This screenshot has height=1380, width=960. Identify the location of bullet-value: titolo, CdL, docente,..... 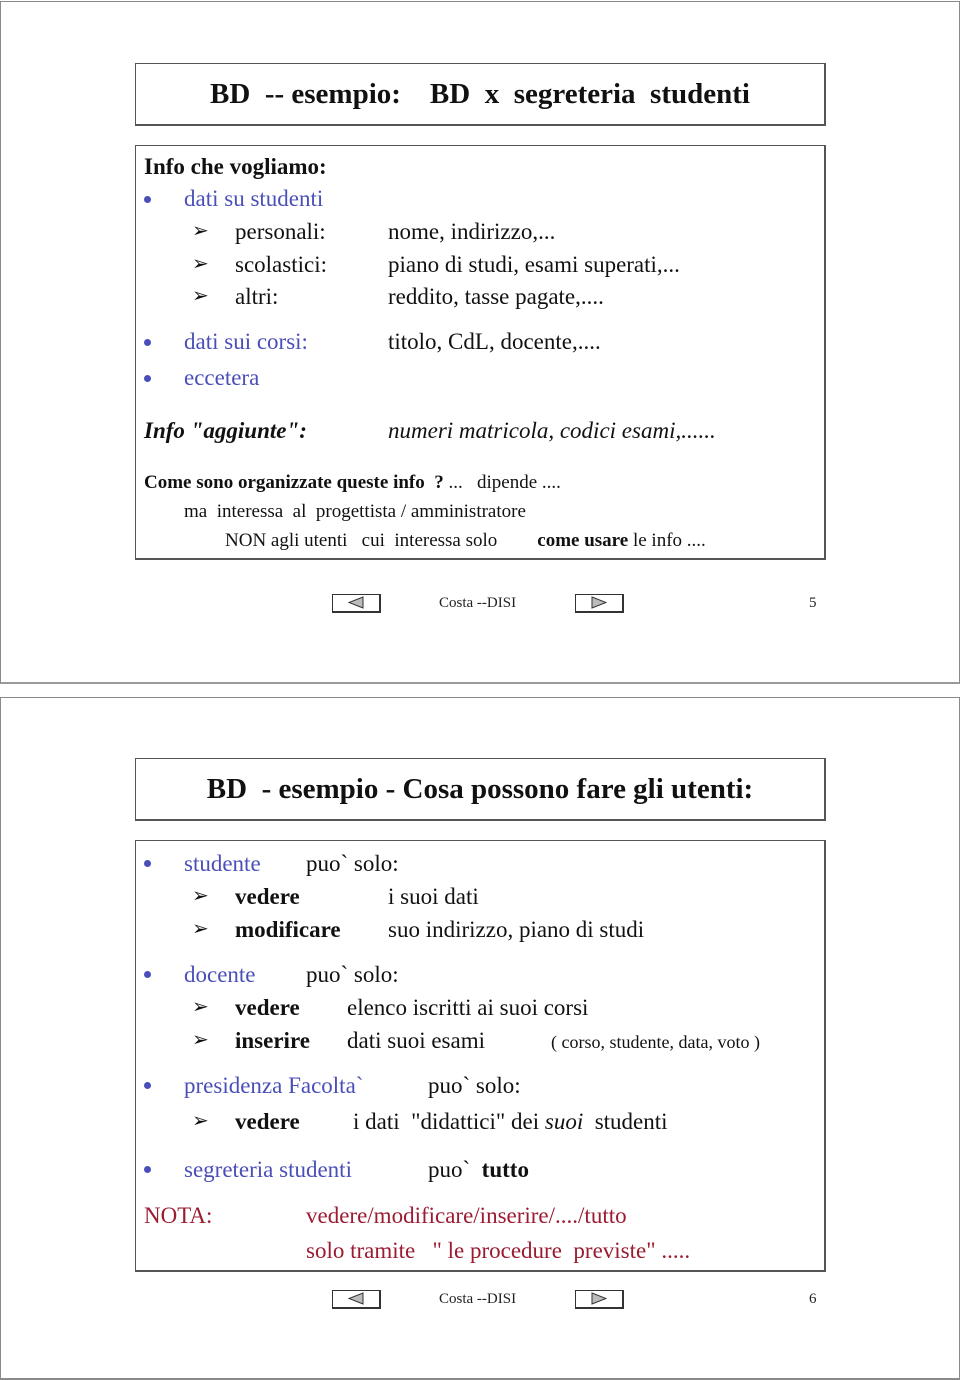
(494, 341).